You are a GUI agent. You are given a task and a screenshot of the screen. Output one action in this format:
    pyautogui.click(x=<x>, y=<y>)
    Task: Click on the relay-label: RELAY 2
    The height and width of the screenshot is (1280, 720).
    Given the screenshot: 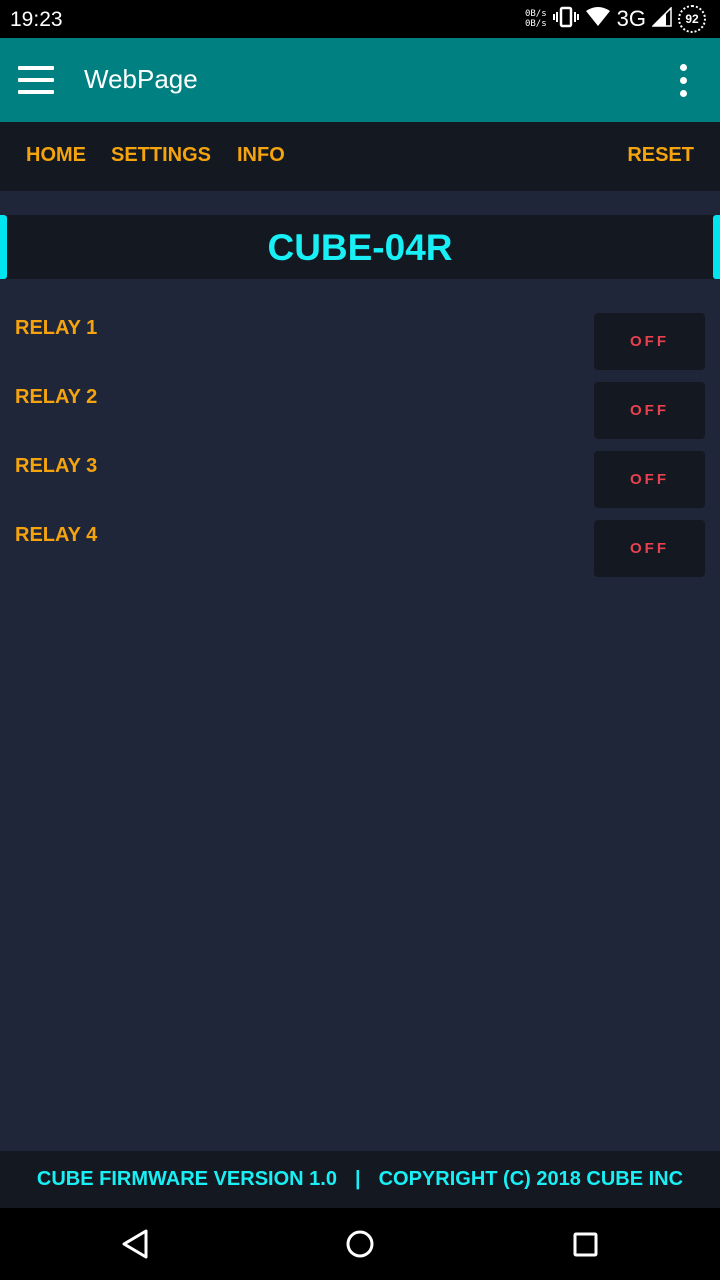 What is the action you would take?
    pyautogui.click(x=56, y=397)
    